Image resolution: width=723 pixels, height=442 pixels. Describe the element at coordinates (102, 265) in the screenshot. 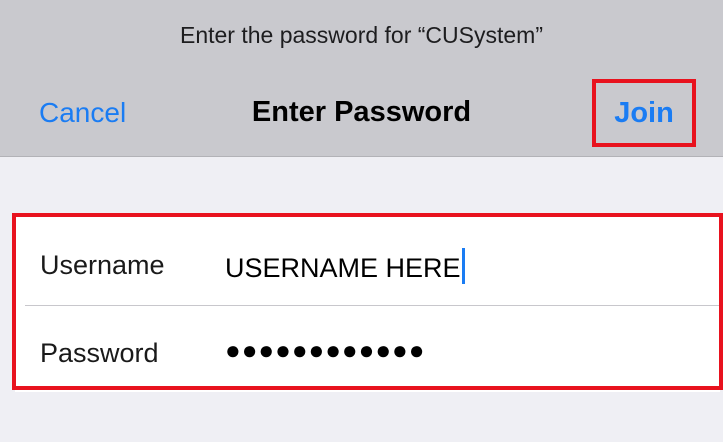

I see `username-label: Username` at that location.